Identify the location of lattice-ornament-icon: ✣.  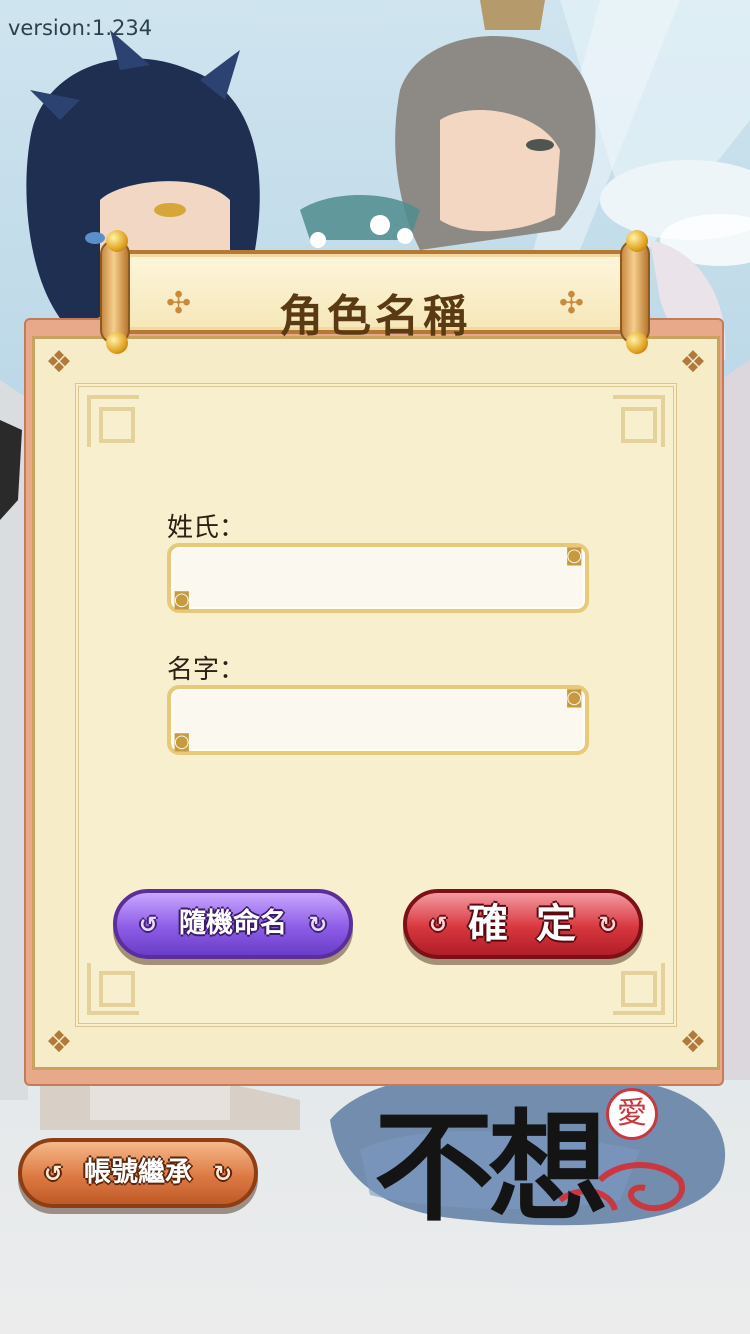
(571, 303).